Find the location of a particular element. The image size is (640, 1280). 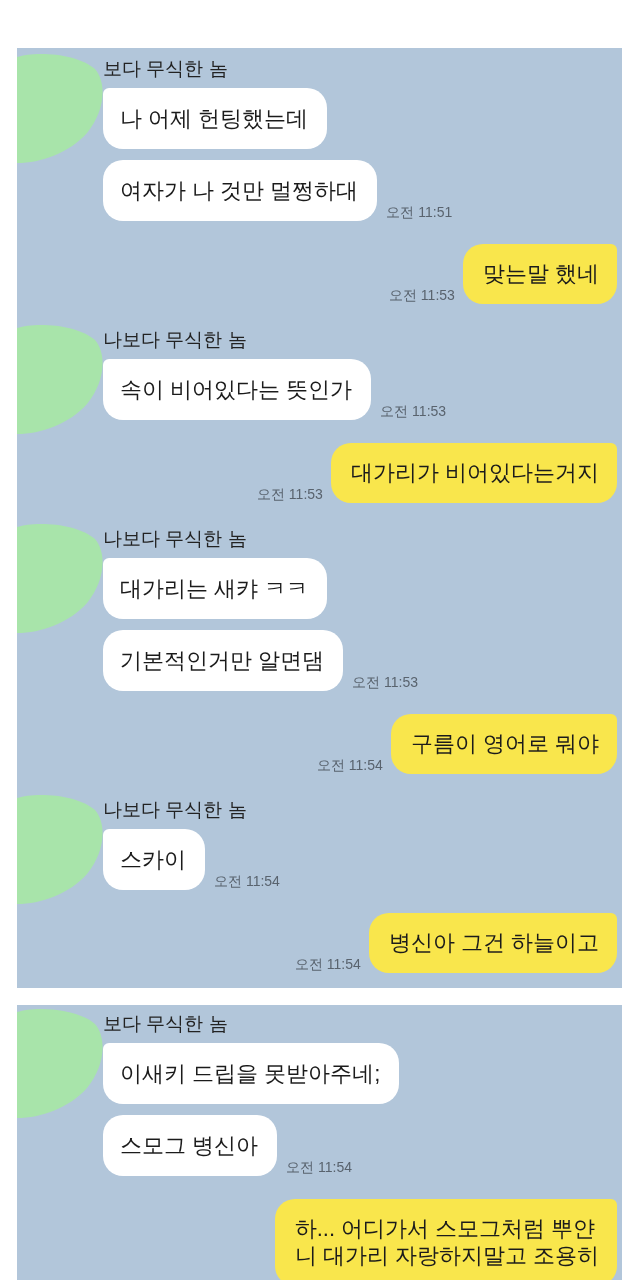

message-bubble: 구름이 영어로 뭐야 is located at coordinates (503, 744).